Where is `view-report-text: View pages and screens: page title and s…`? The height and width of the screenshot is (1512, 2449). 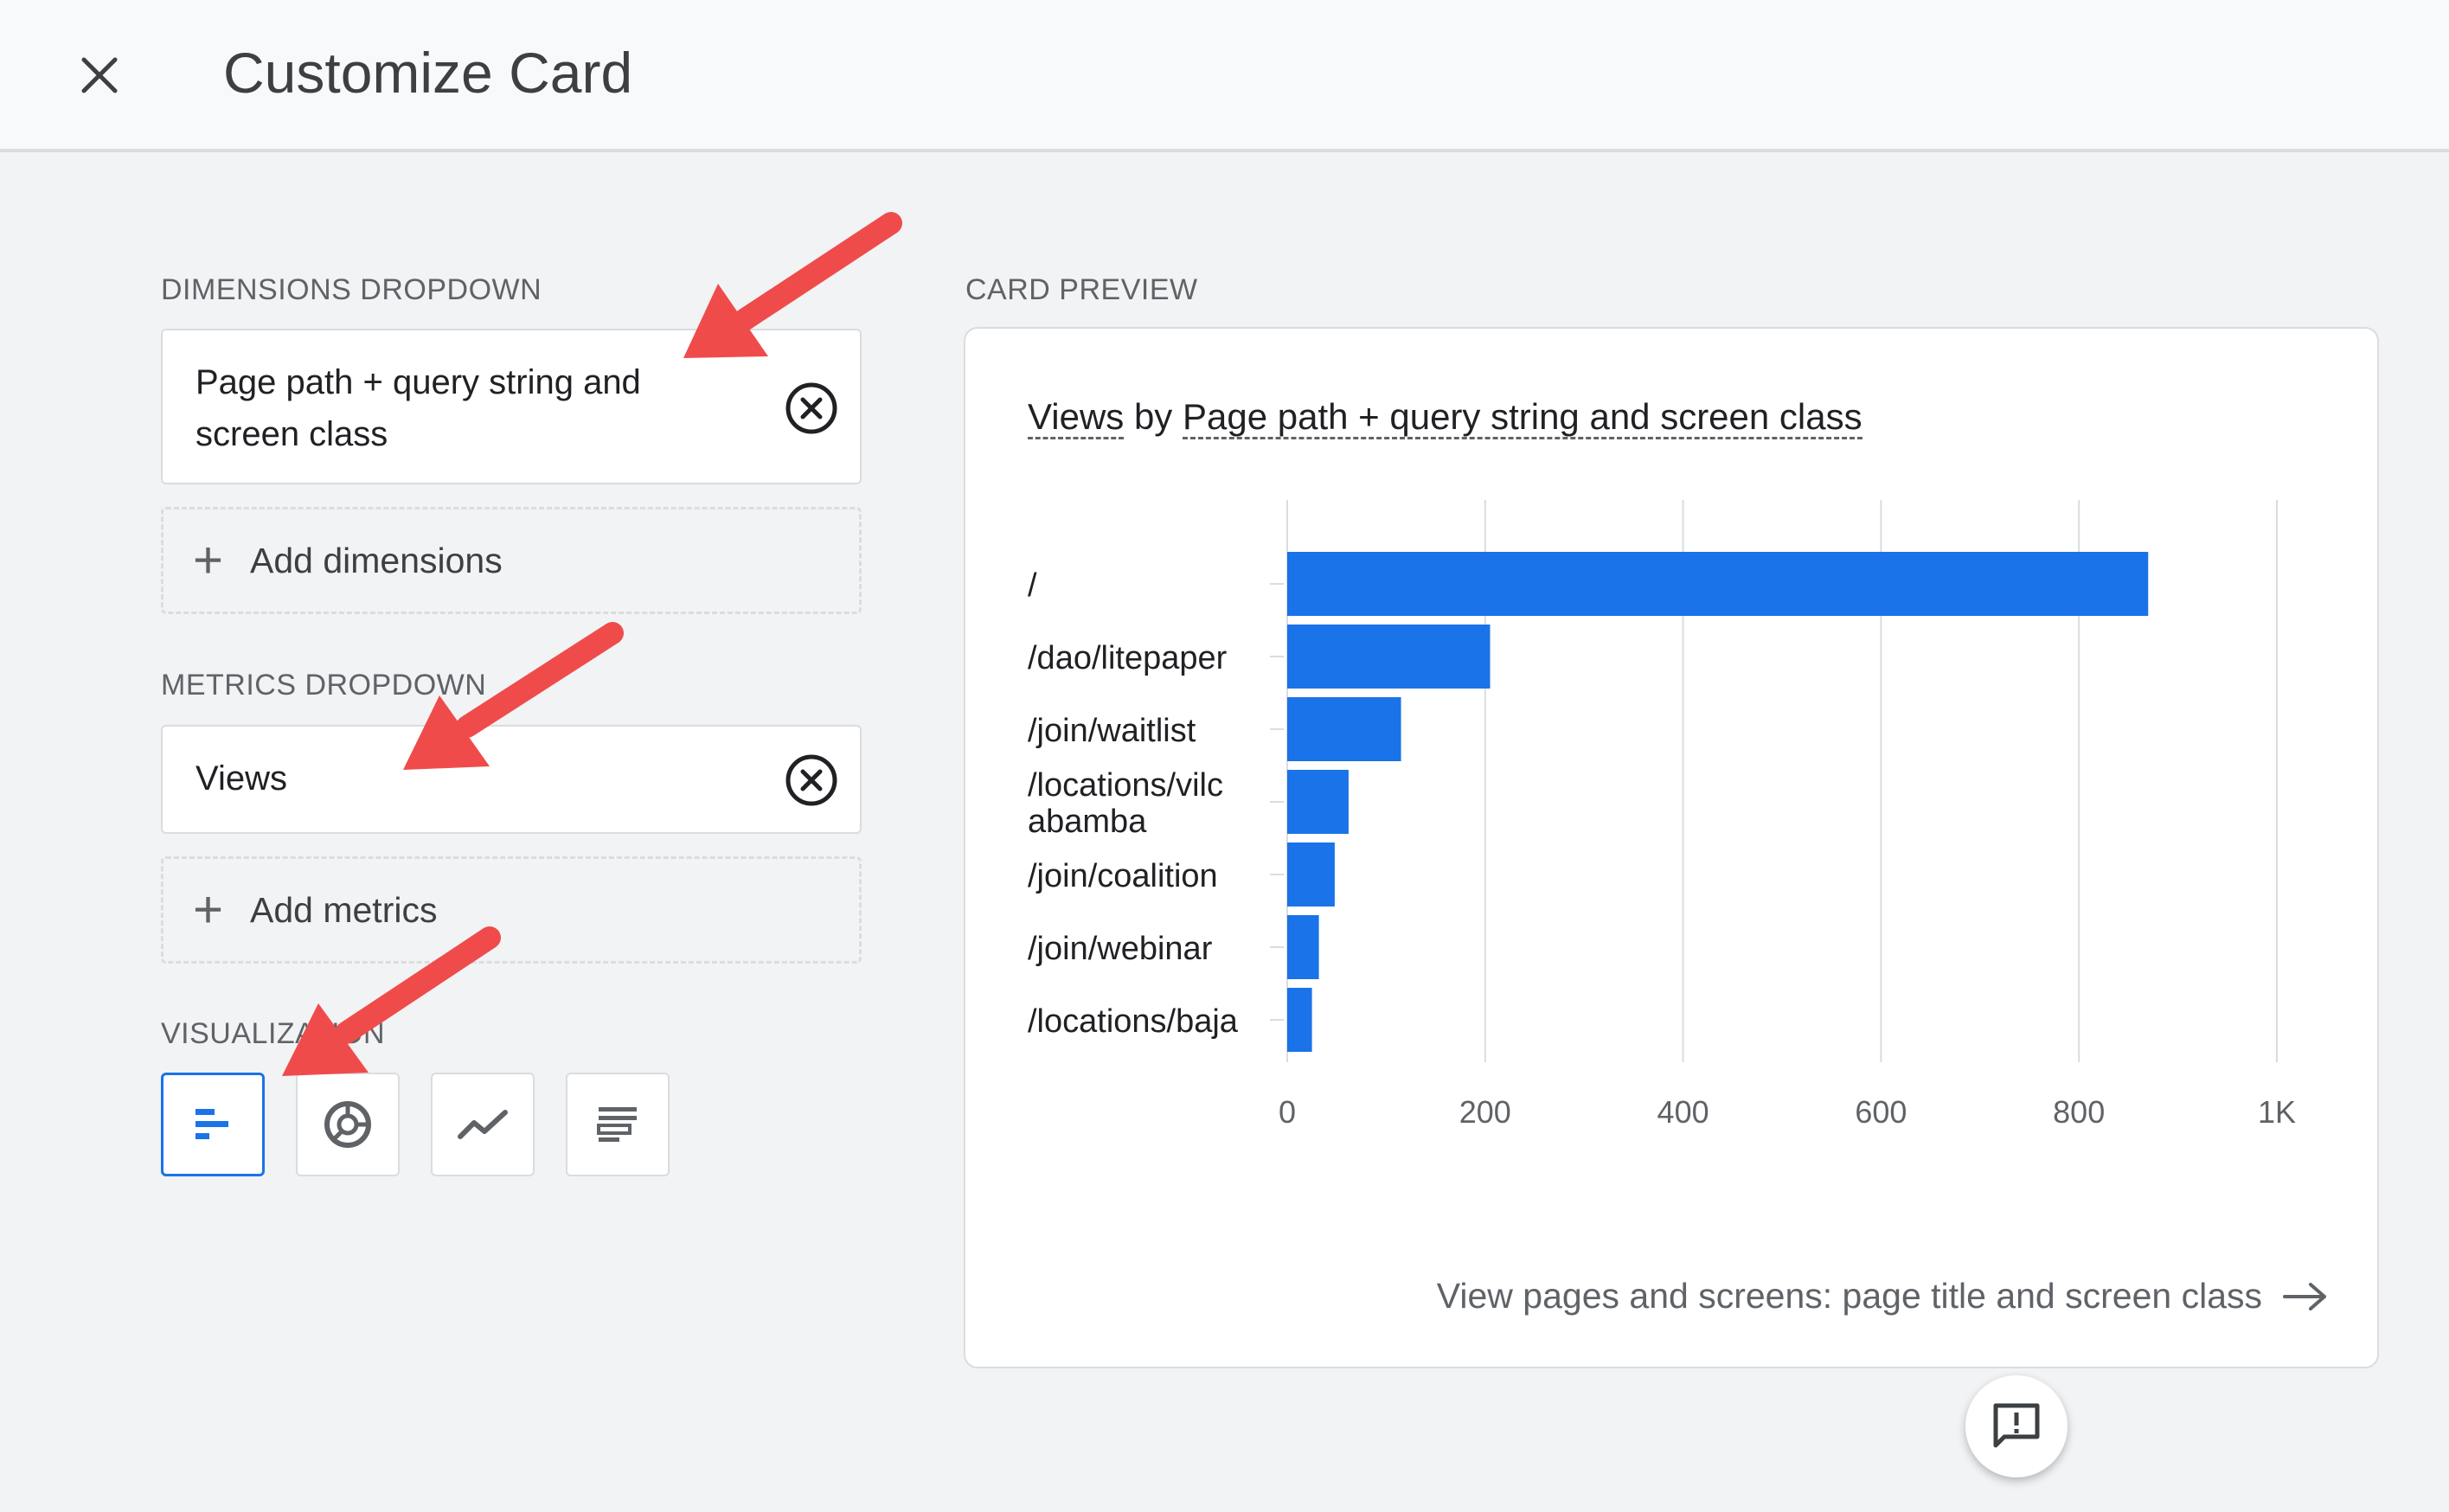
view-report-text: View pages and screens: page title and s… is located at coordinates (1849, 1296).